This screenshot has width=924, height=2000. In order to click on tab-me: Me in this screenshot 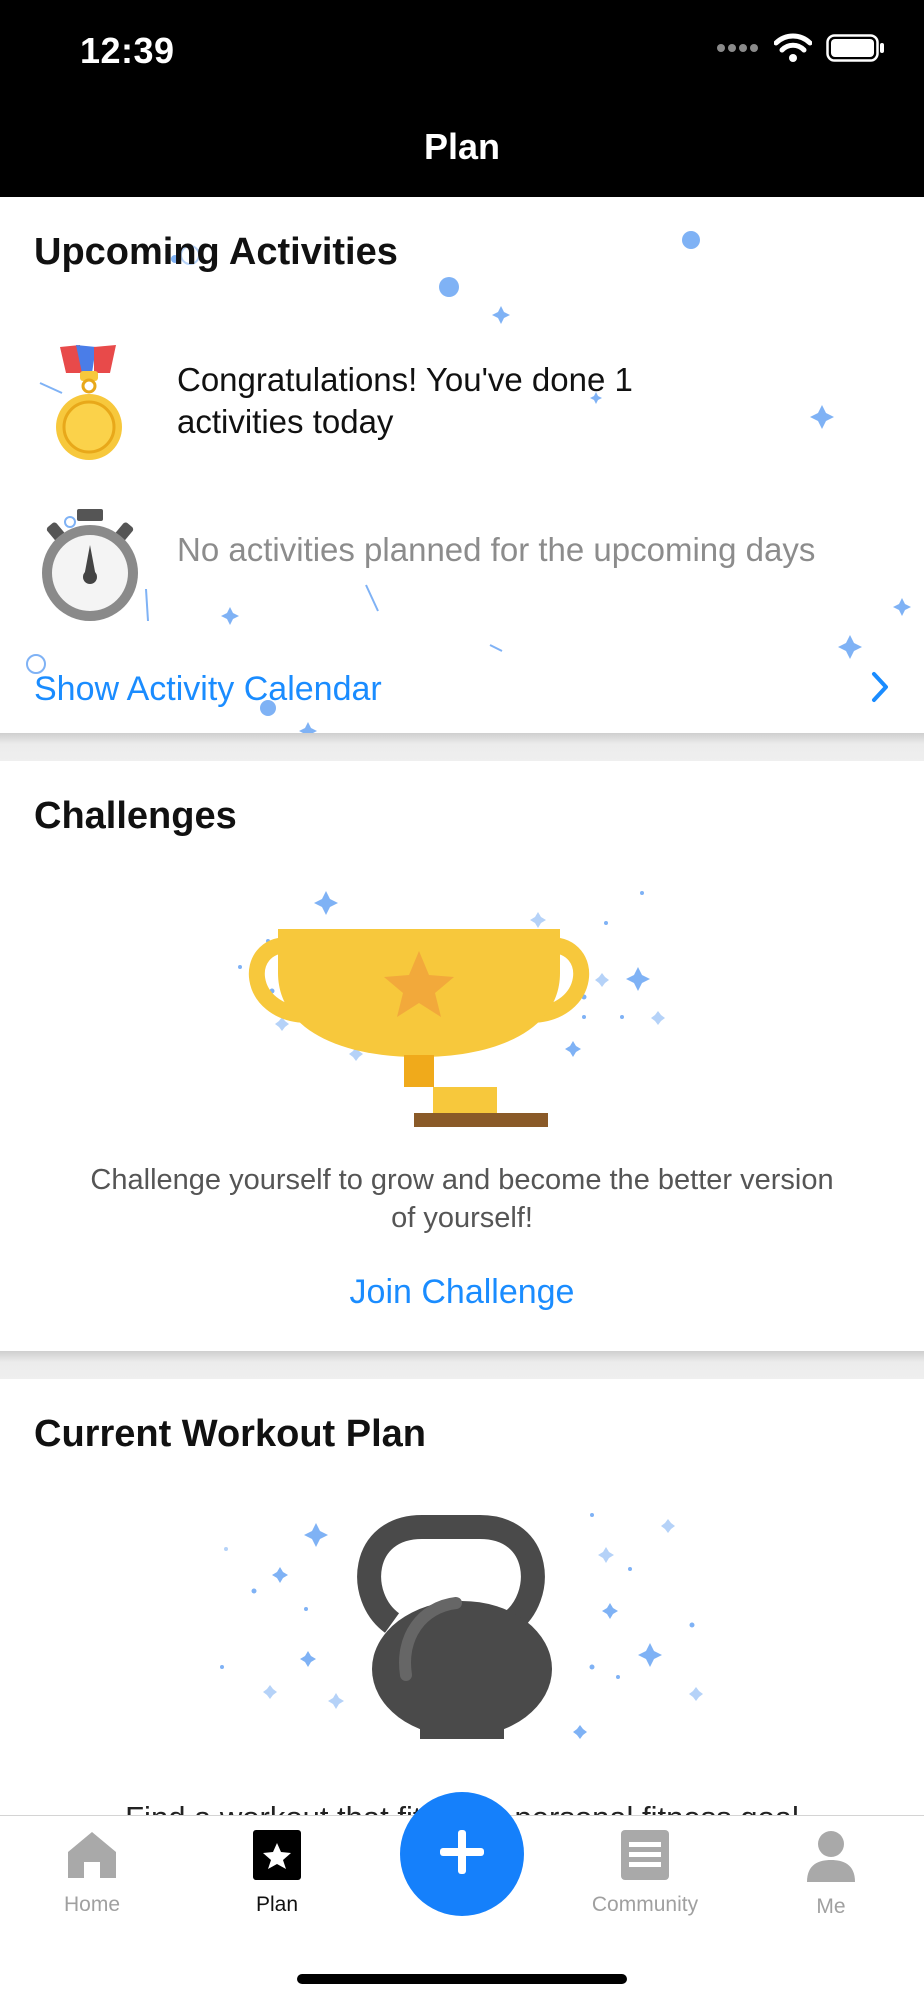, I will do `click(831, 1874)`.